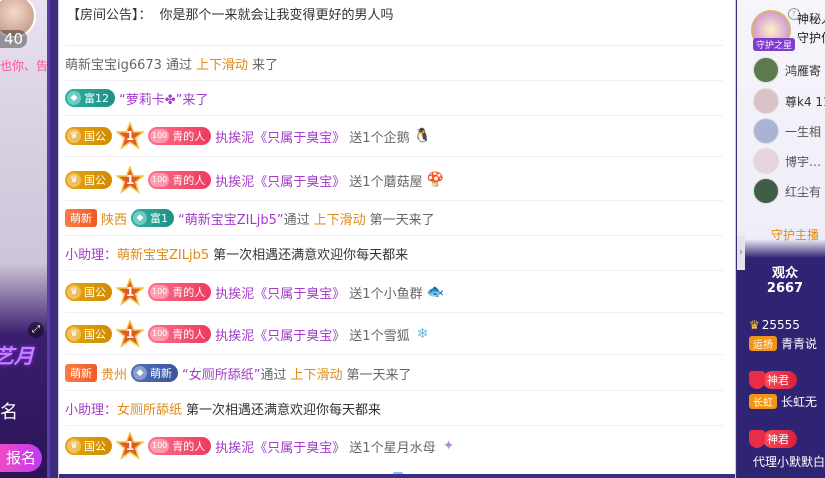  What do you see at coordinates (787, 70) in the screenshot?
I see `guard-member: 鸿雁寄` at bounding box center [787, 70].